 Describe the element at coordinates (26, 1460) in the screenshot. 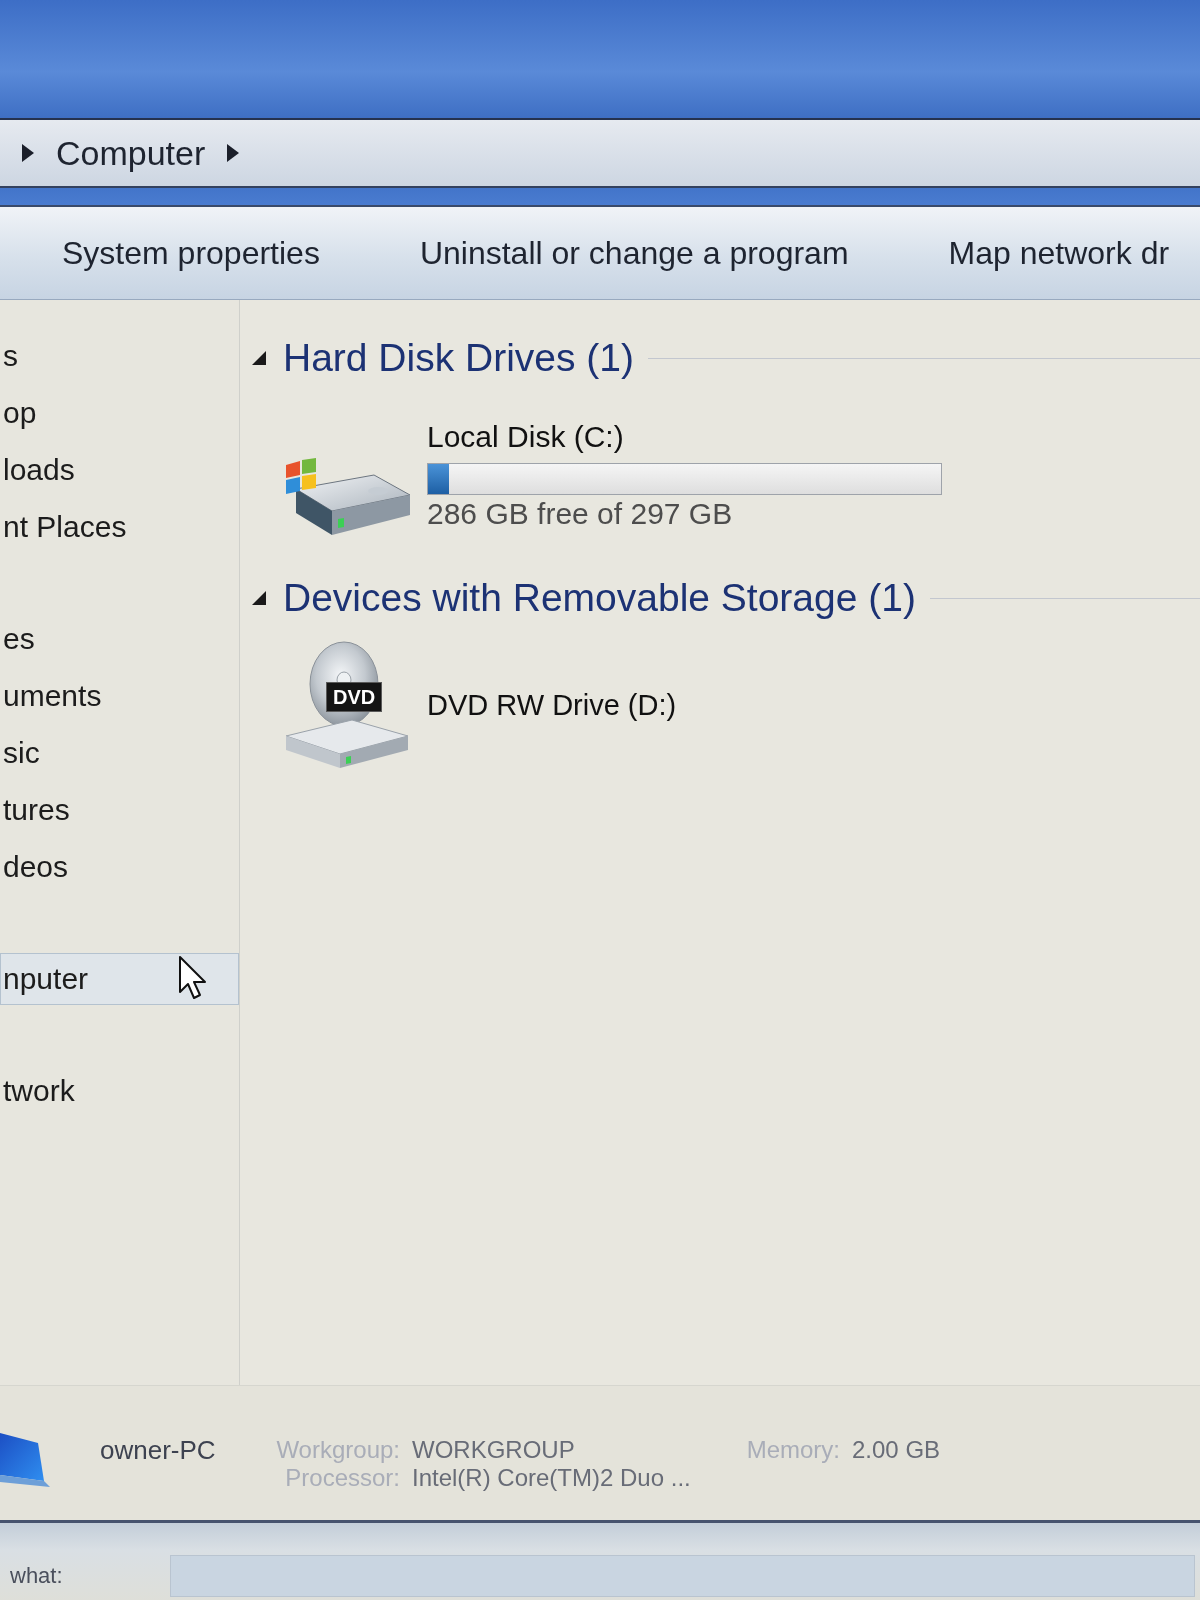

I see `monitor-icon` at that location.